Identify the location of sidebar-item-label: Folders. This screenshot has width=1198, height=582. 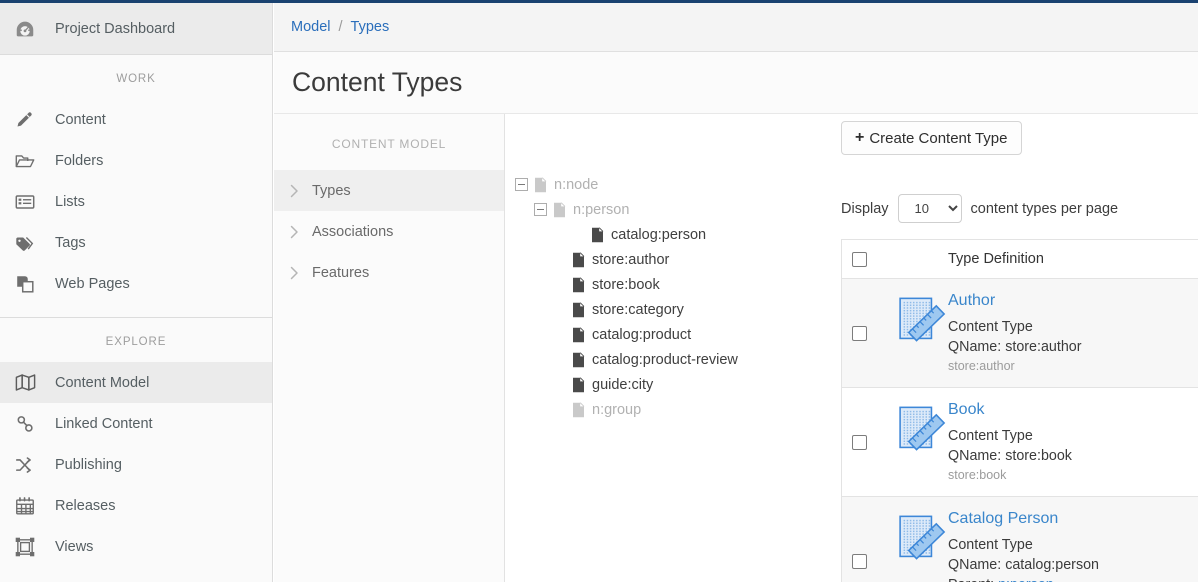
(79, 160).